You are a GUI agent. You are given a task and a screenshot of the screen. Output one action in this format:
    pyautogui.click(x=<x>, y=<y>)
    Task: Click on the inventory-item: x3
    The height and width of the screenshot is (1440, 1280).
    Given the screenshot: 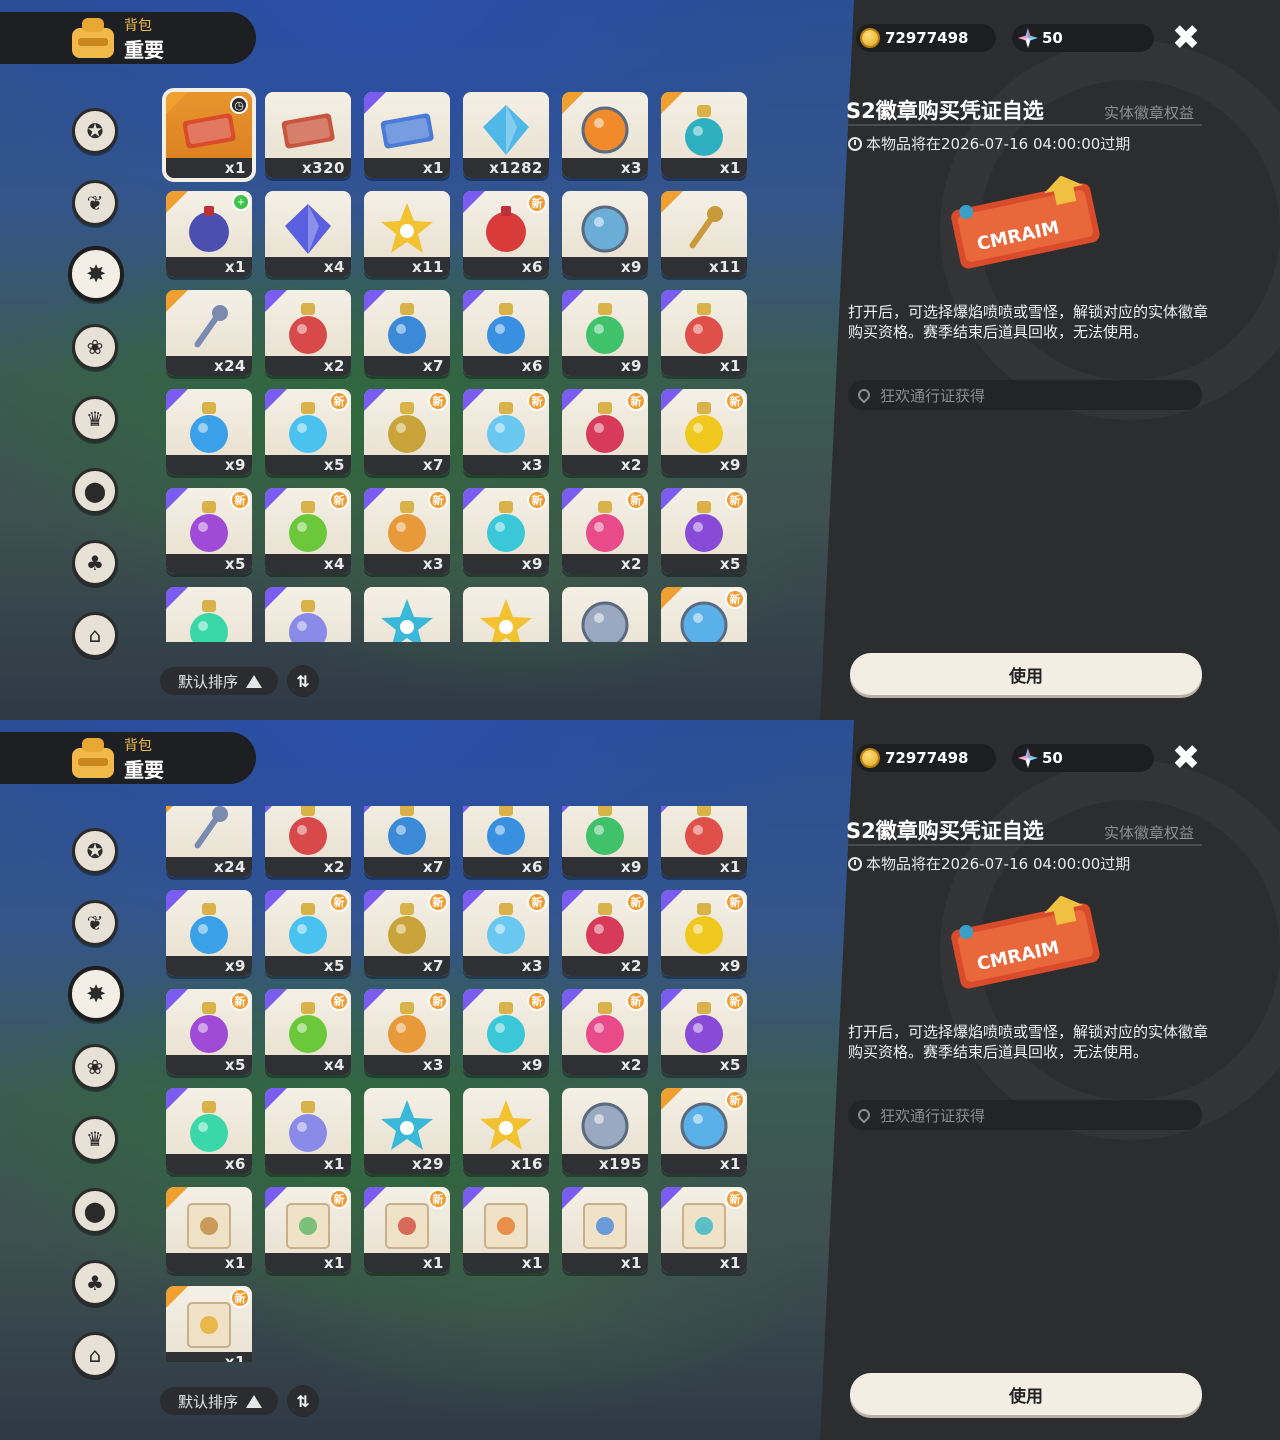 What is the action you would take?
    pyautogui.click(x=605, y=135)
    